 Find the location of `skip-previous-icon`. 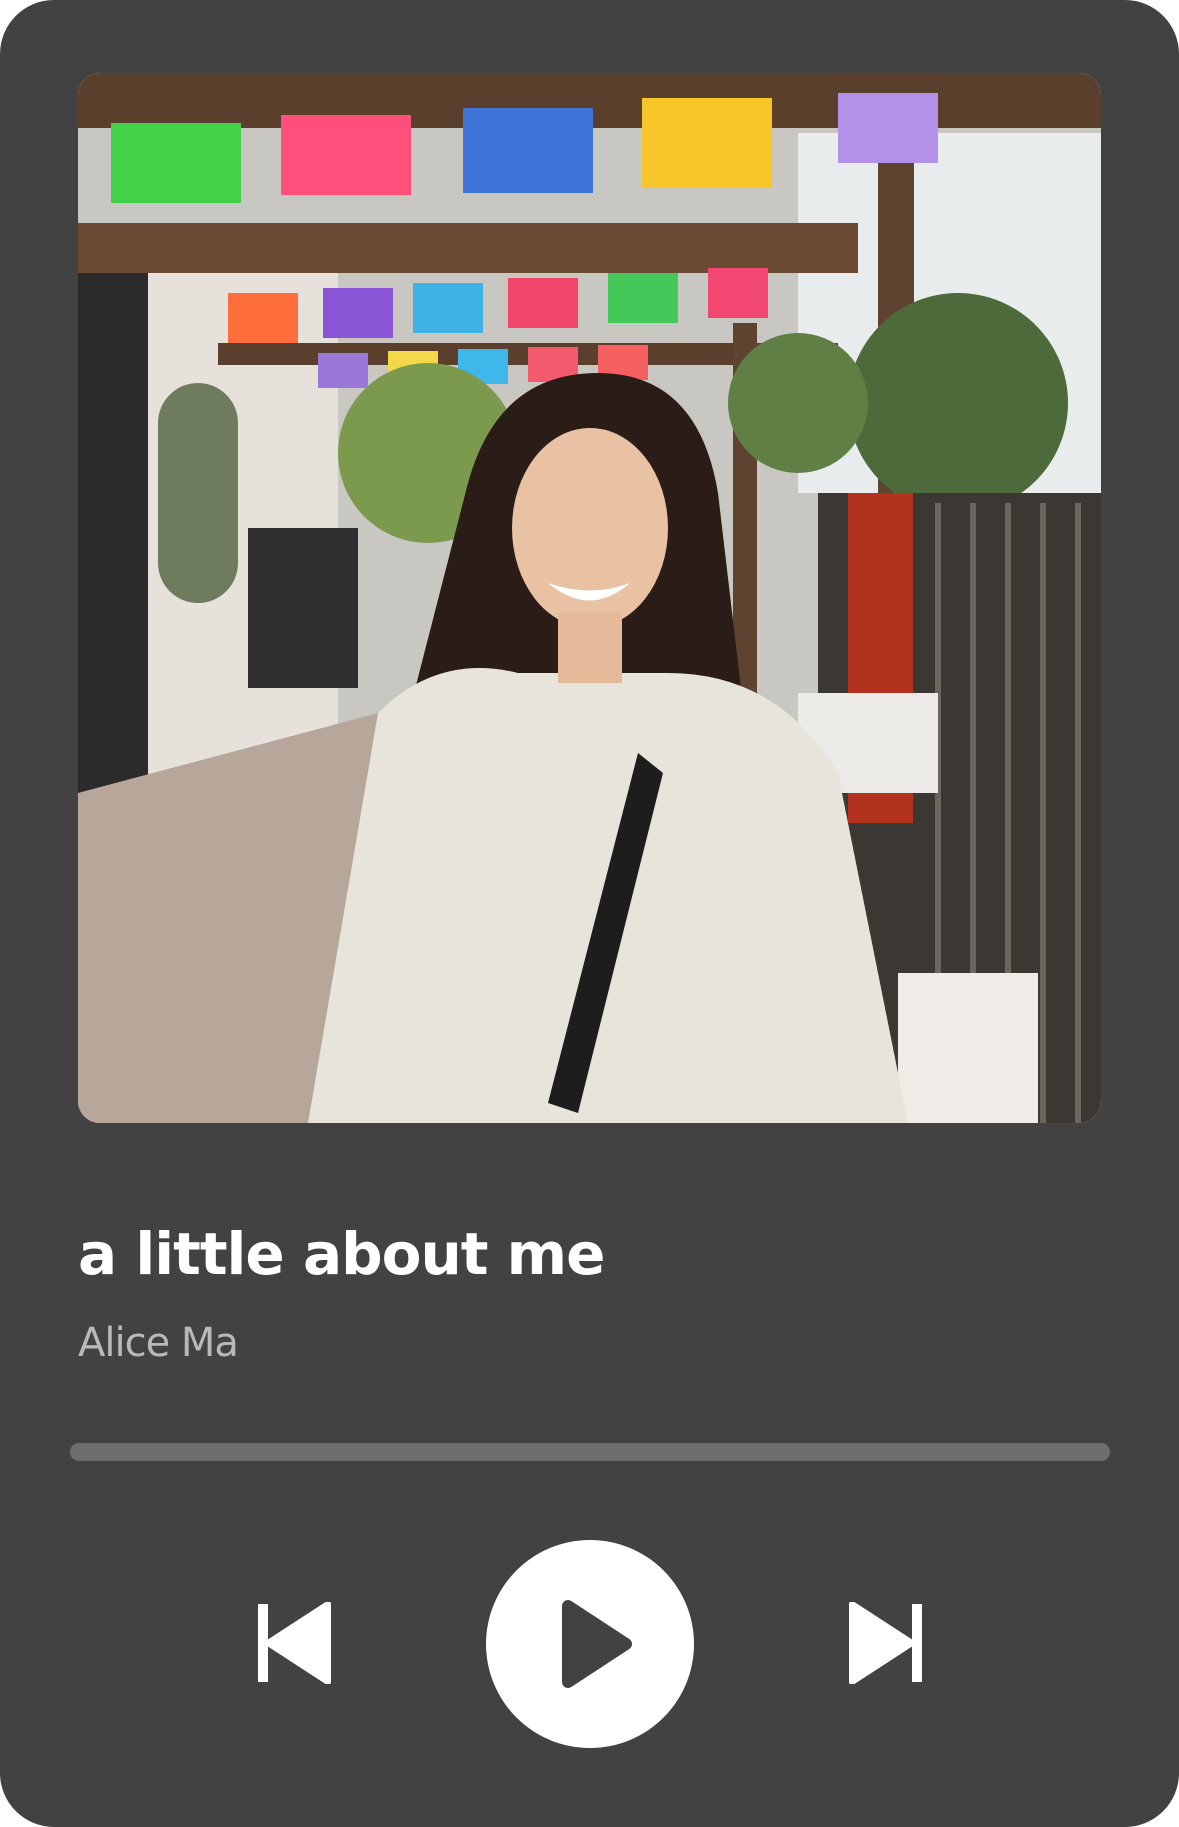

skip-previous-icon is located at coordinates (294, 1643).